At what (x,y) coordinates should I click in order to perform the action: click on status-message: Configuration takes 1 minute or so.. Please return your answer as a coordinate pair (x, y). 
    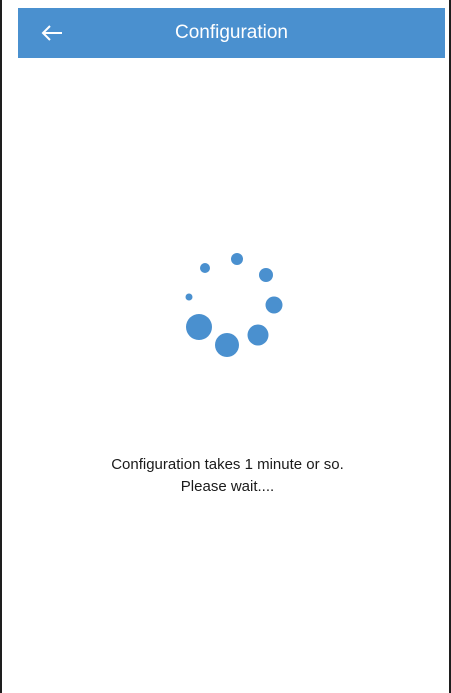
    Looking at the image, I should click on (227, 464).